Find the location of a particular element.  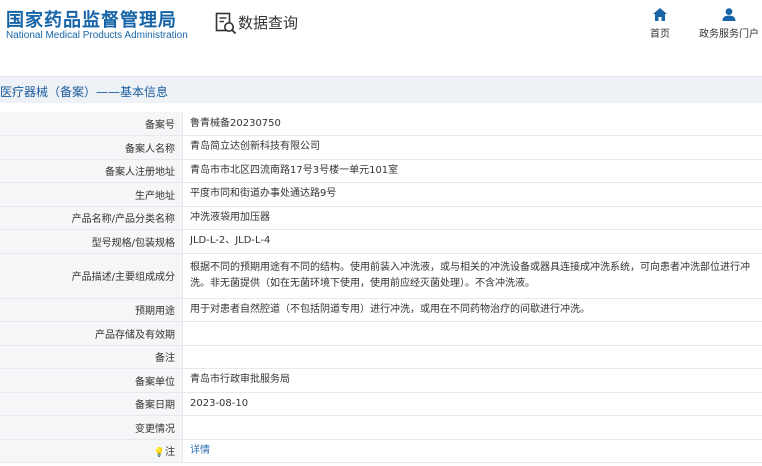

row-value-model-spec: JLD-L-2、JLD-L-4 is located at coordinates (472, 241).